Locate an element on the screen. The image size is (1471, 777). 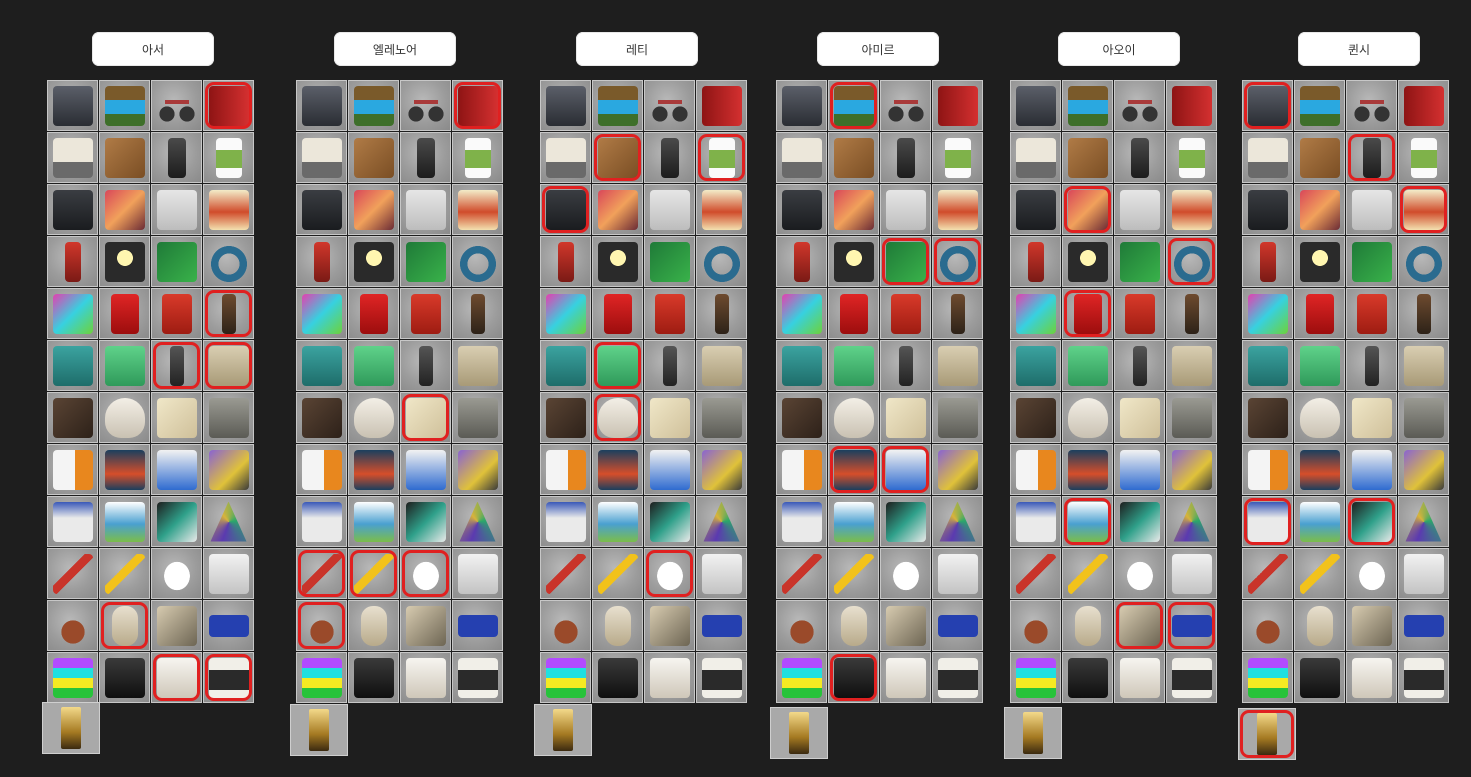
extra-item-tile is located at coordinates (799, 733).